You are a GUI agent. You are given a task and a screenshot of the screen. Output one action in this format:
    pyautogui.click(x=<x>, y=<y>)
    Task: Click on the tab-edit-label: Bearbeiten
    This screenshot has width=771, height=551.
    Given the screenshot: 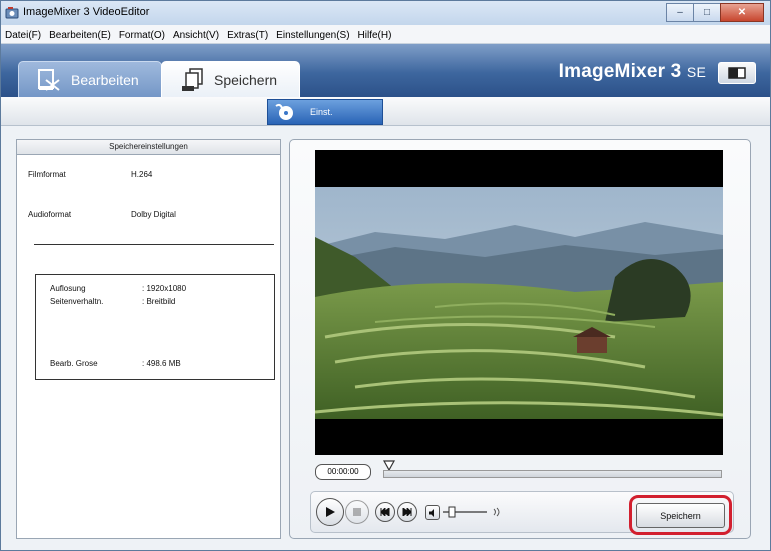 What is the action you would take?
    pyautogui.click(x=105, y=80)
    